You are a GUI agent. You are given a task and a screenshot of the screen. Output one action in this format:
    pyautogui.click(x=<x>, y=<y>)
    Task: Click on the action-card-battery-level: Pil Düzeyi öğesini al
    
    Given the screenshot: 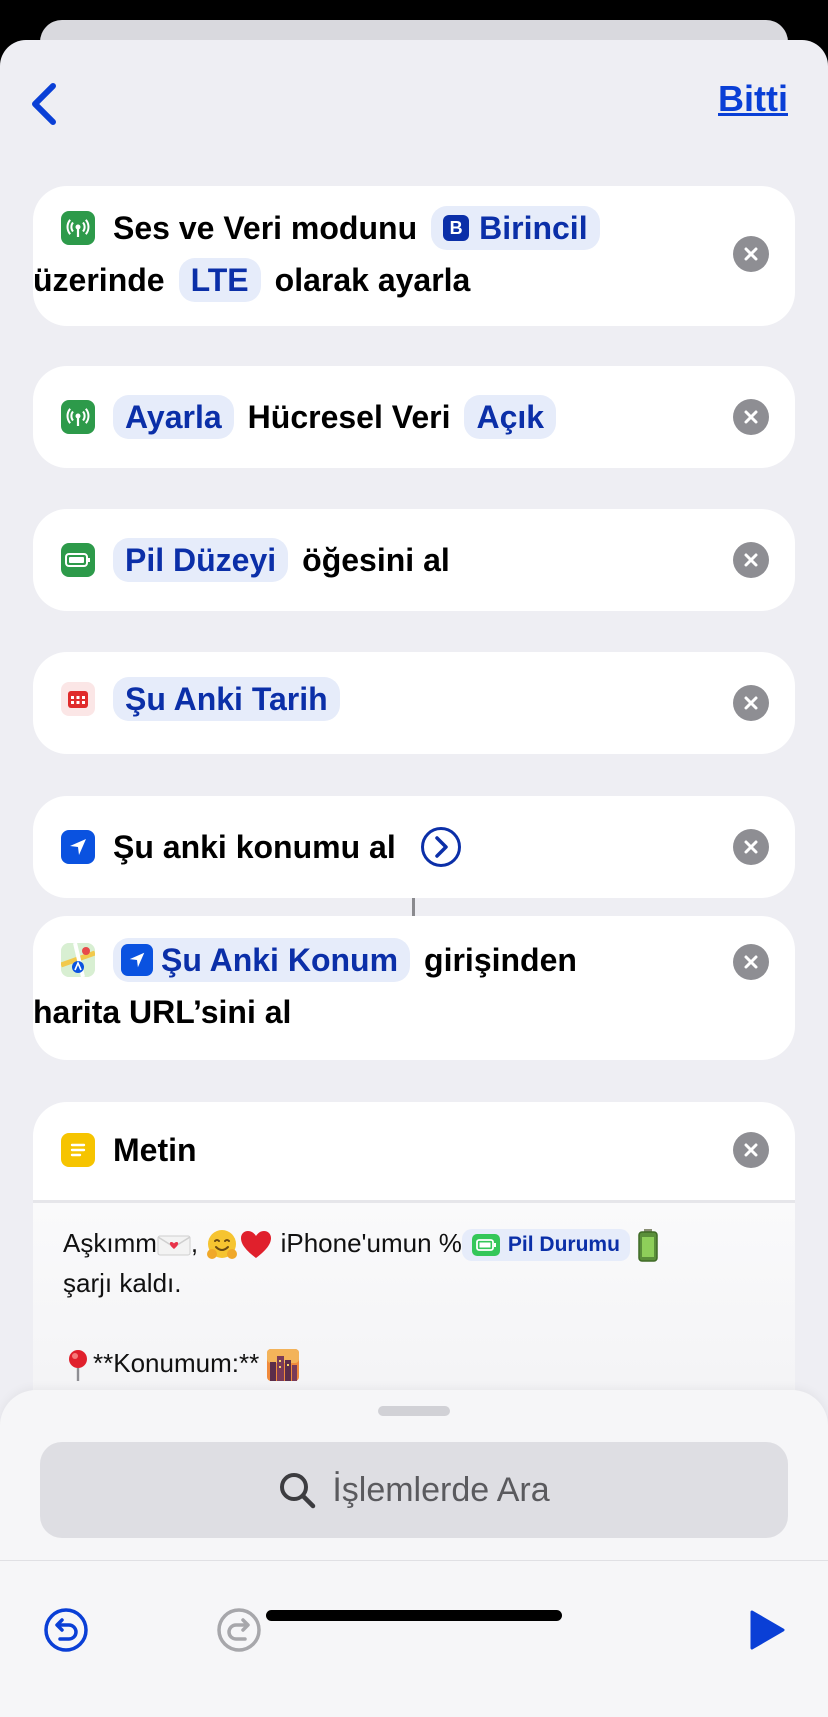 What is the action you would take?
    pyautogui.click(x=414, y=560)
    